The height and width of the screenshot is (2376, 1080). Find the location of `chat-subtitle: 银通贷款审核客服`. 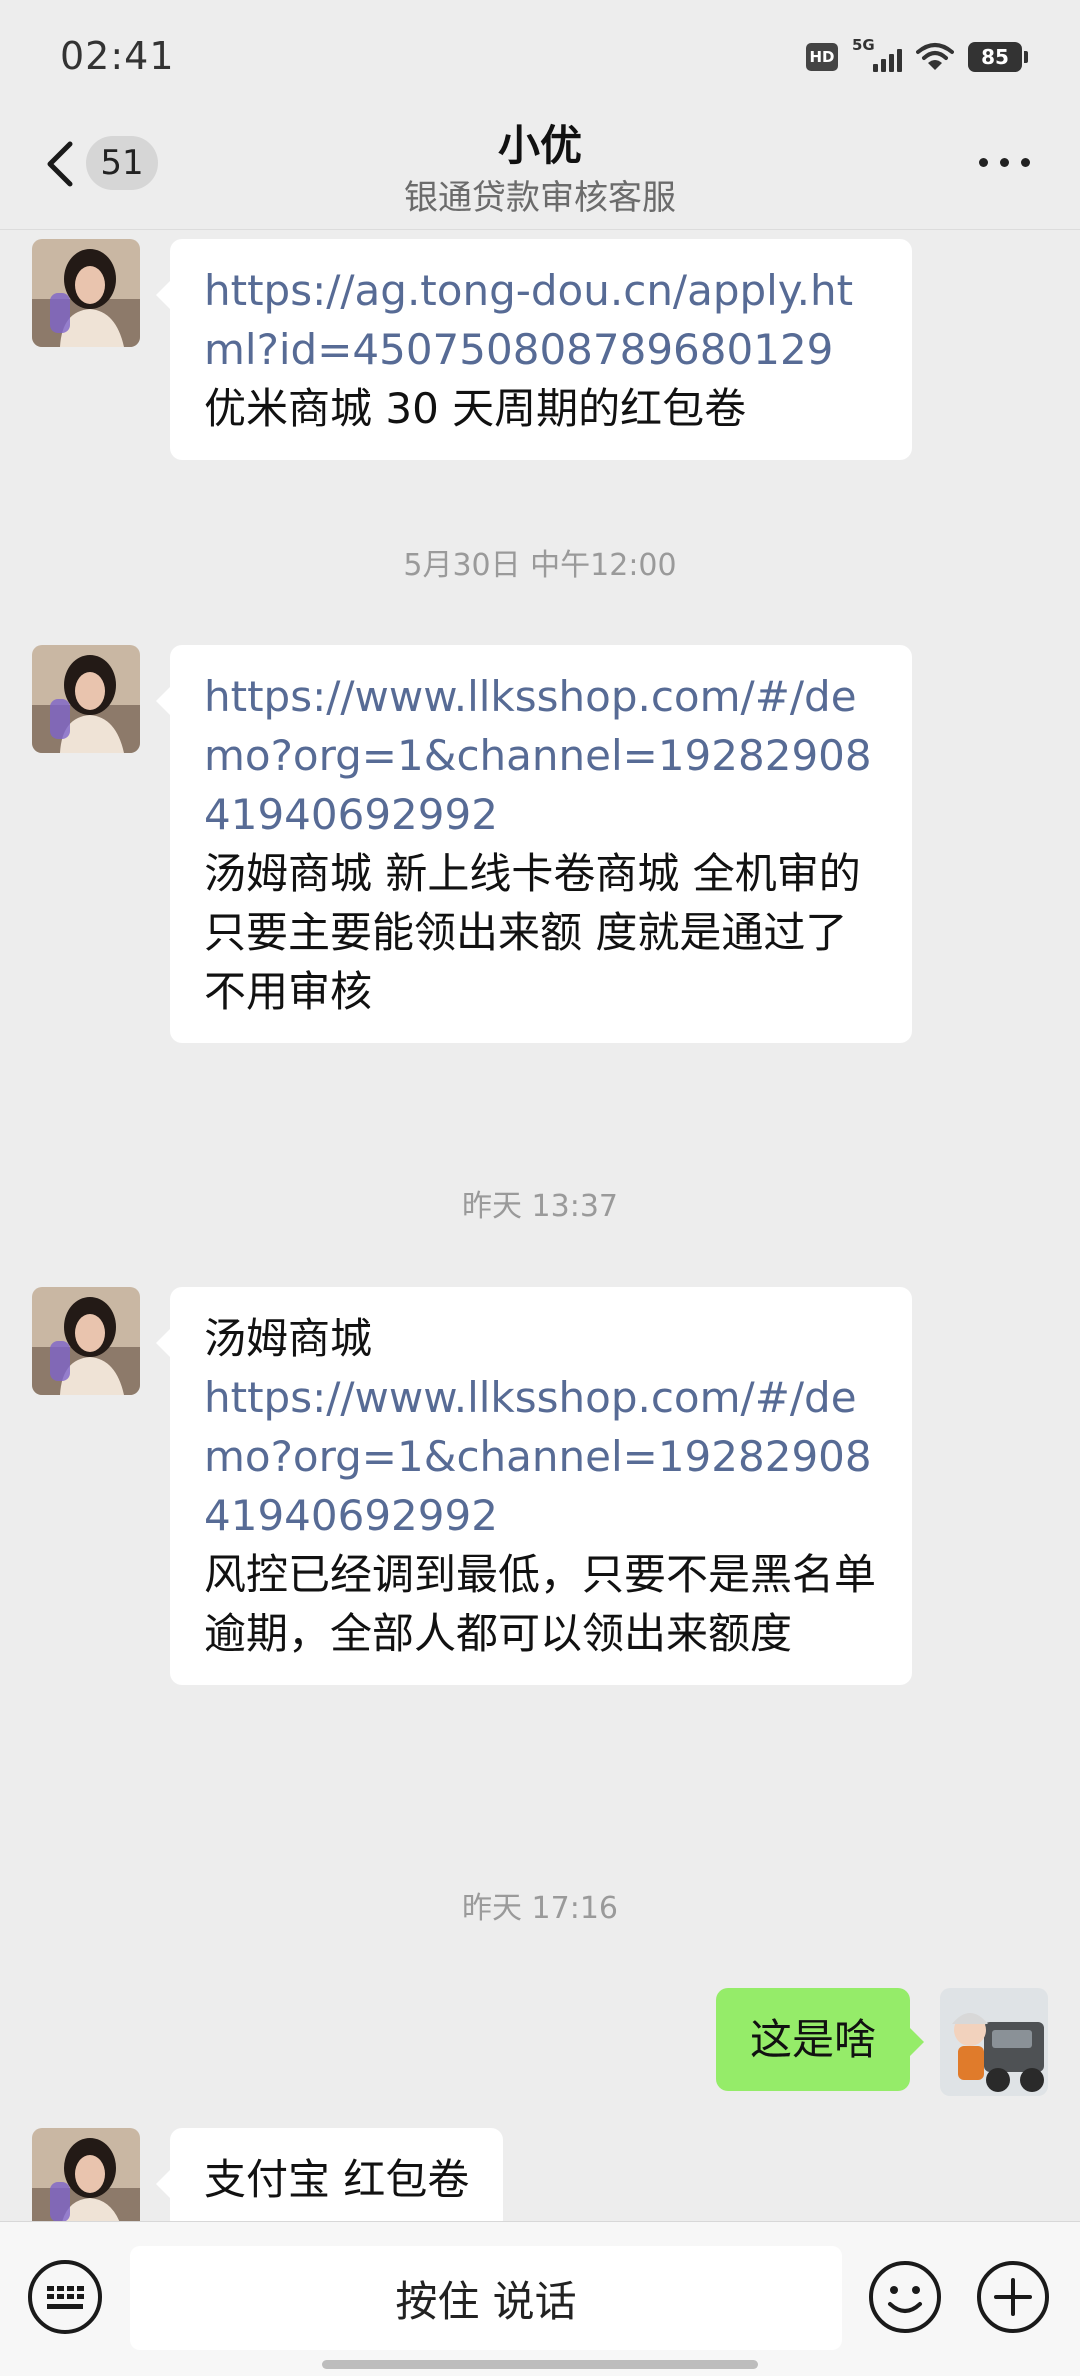

chat-subtitle: 银通贷款审核客服 is located at coordinates (540, 198).